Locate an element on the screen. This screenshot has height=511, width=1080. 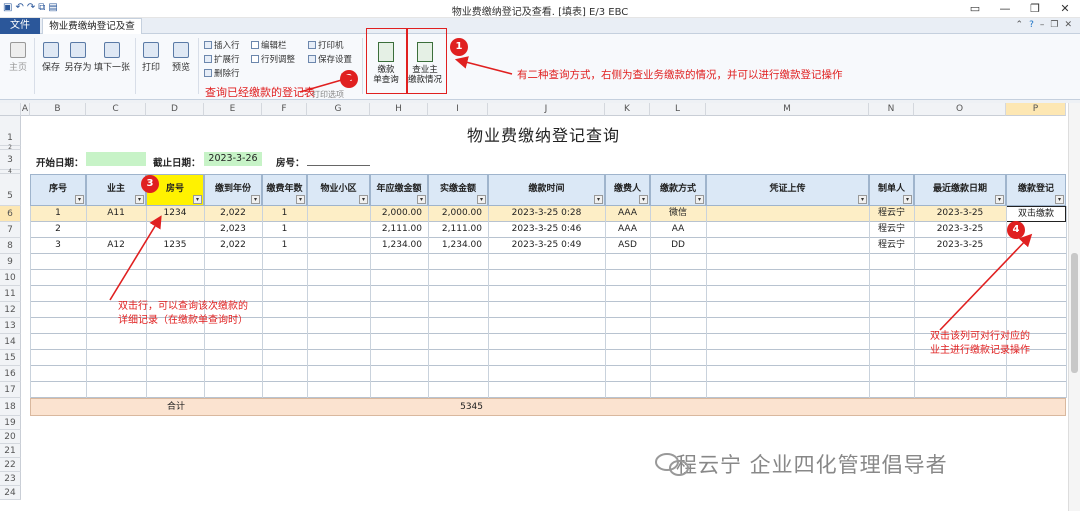
vertical-scrollbar is located at coordinates (1074, 307).